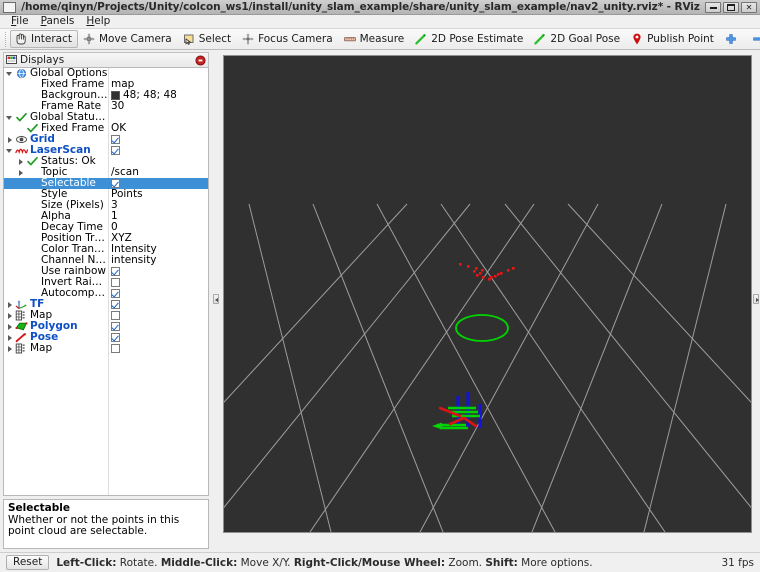  What do you see at coordinates (158, 84) in the screenshot?
I see `tree-row-value-cell: map` at bounding box center [158, 84].